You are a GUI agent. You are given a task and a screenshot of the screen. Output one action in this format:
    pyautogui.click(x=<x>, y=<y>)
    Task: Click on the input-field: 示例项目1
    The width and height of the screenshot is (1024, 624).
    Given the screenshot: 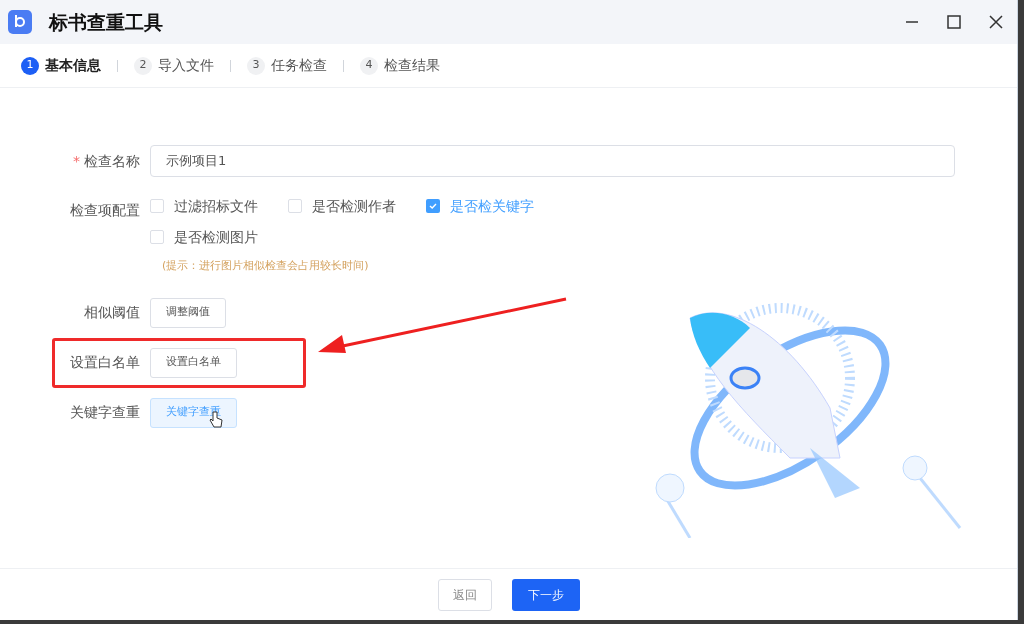 What is the action you would take?
    pyautogui.click(x=552, y=161)
    